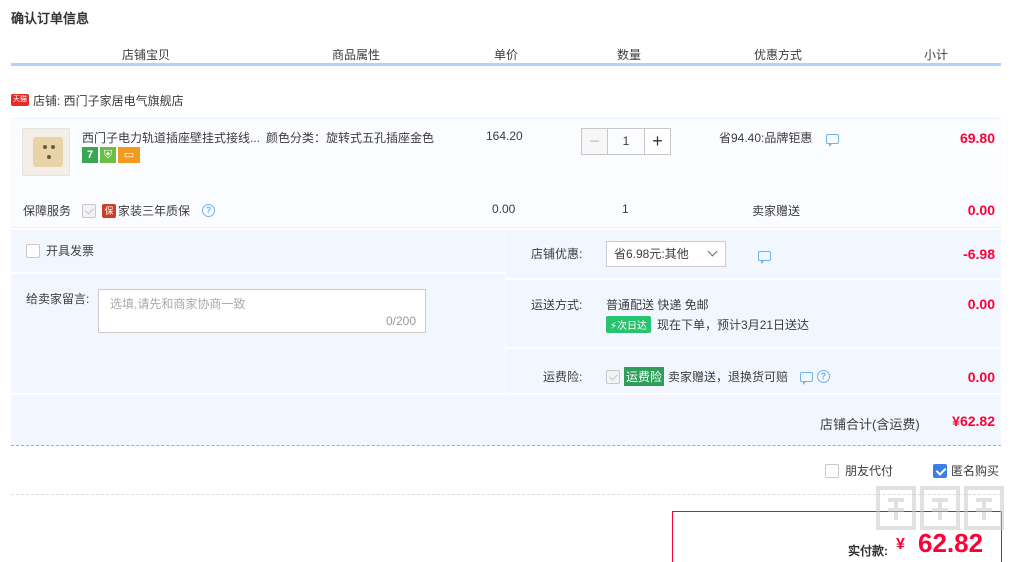 The width and height of the screenshot is (1016, 562). I want to click on next-day-badge: ⚡次日达, so click(629, 324).